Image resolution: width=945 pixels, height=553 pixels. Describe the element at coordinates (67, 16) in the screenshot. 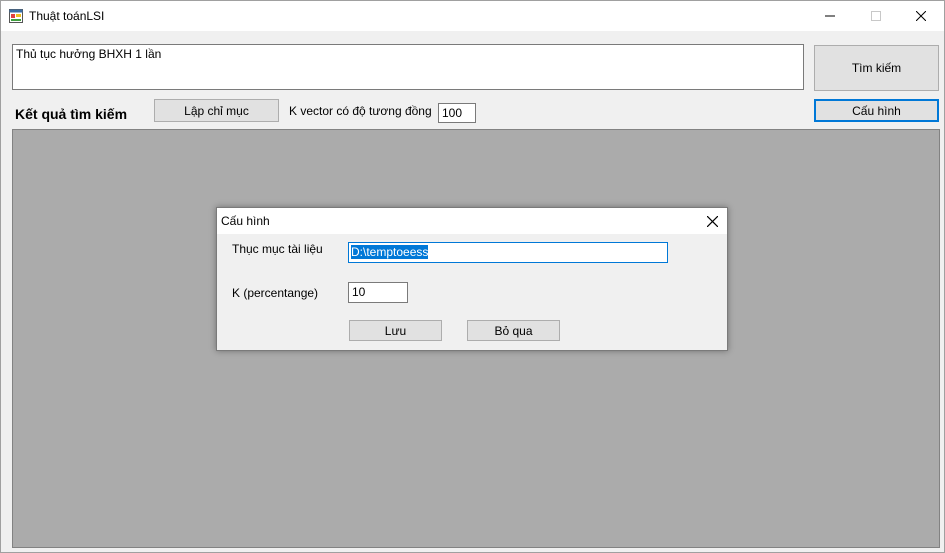

I see `window-title: Thuật toánLSI` at that location.